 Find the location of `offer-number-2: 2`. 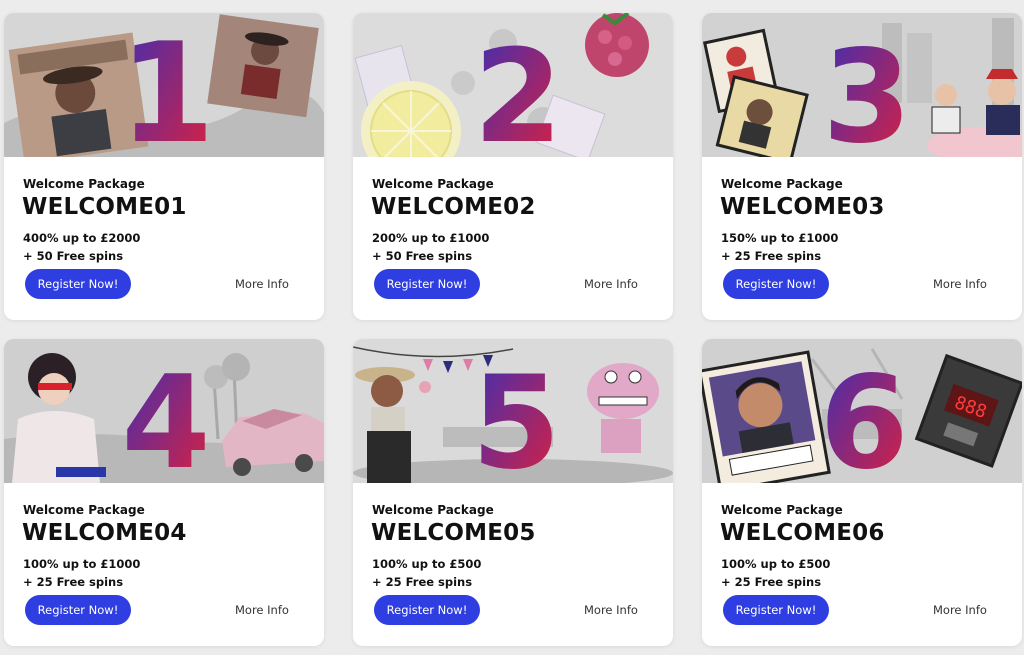

offer-number-2: 2 is located at coordinates (517, 90).